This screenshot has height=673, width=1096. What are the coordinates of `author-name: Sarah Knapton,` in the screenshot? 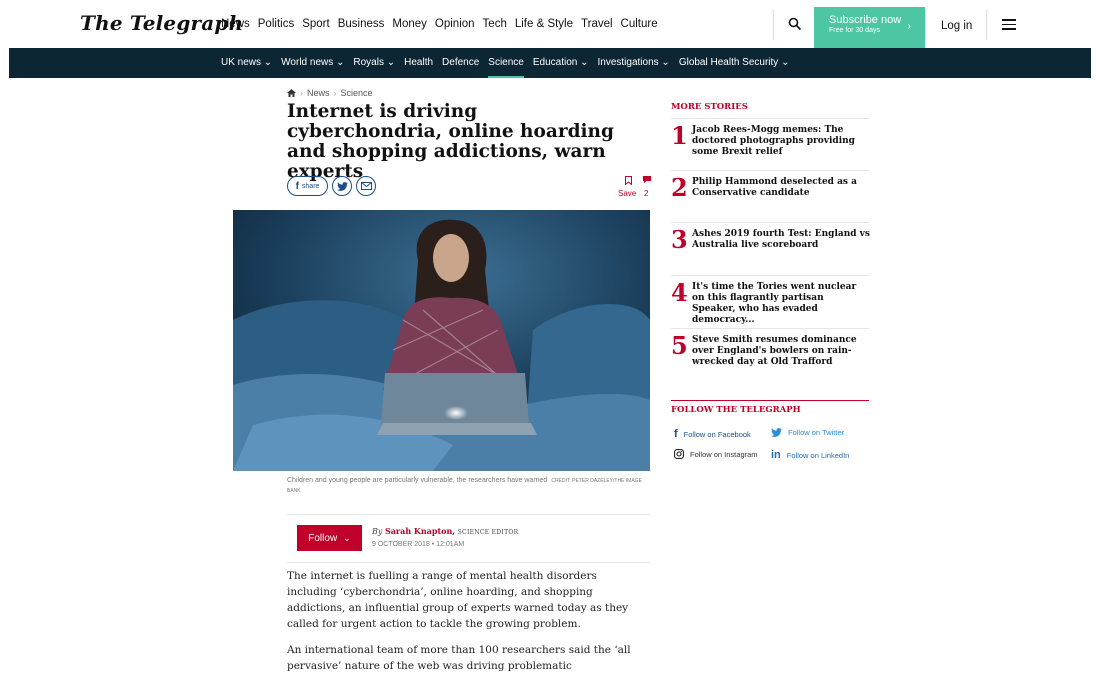 It's located at (420, 531).